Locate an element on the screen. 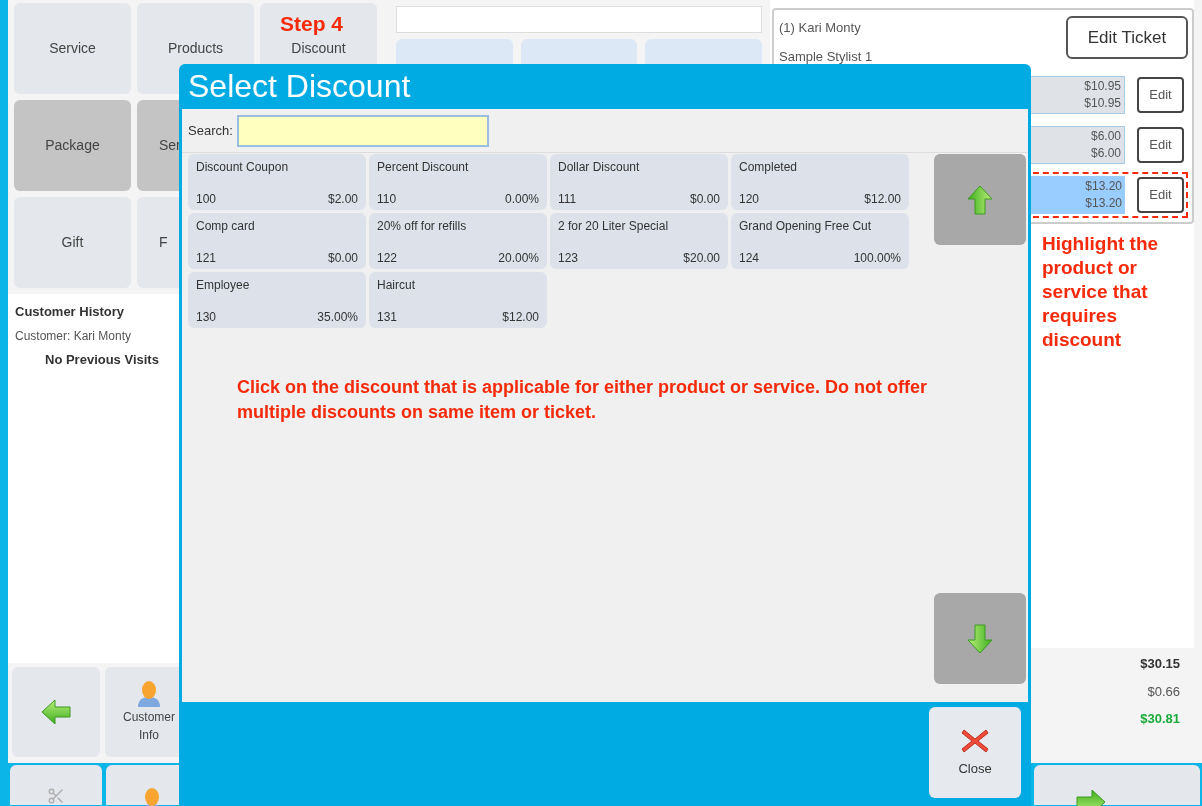  discount-card: Haircut 131 $12.00 is located at coordinates (458, 300).